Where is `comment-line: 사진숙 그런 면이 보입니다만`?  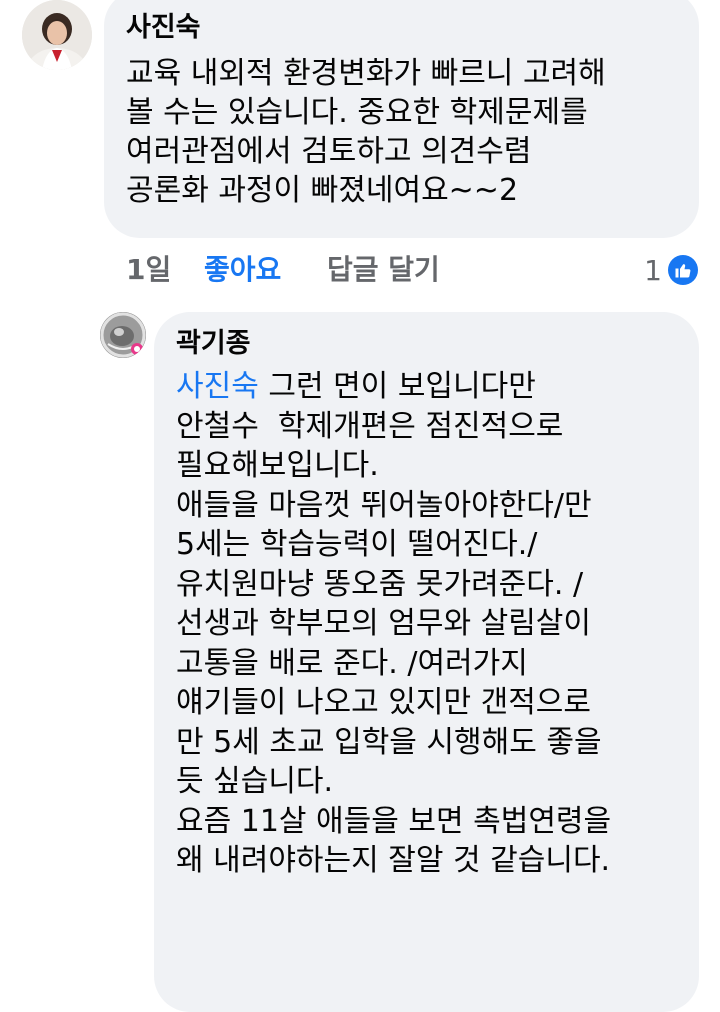 comment-line: 사진숙 그런 면이 보입니다만 is located at coordinates (433, 387).